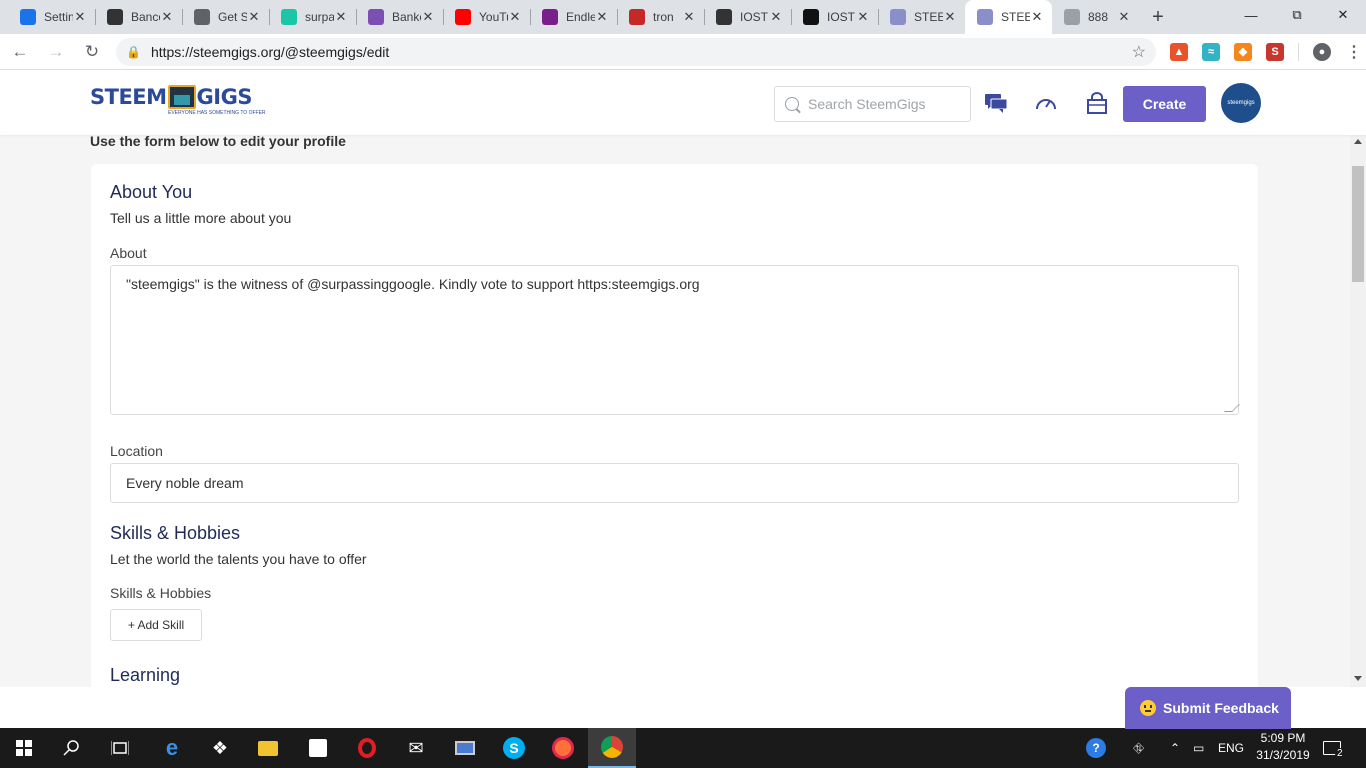  I want to click on browser-tab: Get Steem✕, so click(225, 17).